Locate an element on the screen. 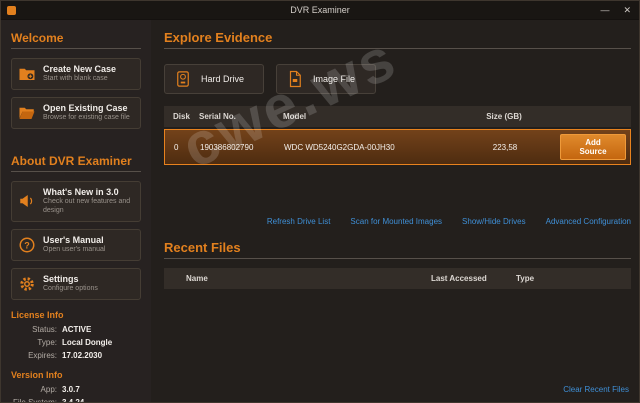 This screenshot has width=640, height=403. new-case-icon is located at coordinates (27, 74).